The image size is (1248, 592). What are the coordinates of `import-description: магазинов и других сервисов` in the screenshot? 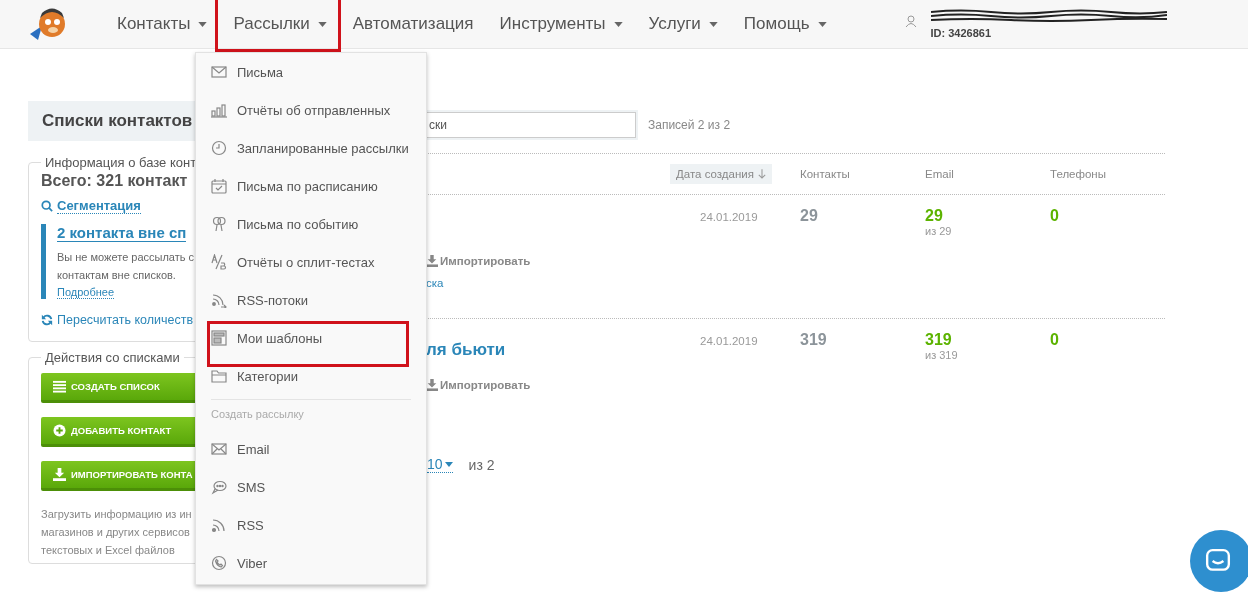 It's located at (115, 532).